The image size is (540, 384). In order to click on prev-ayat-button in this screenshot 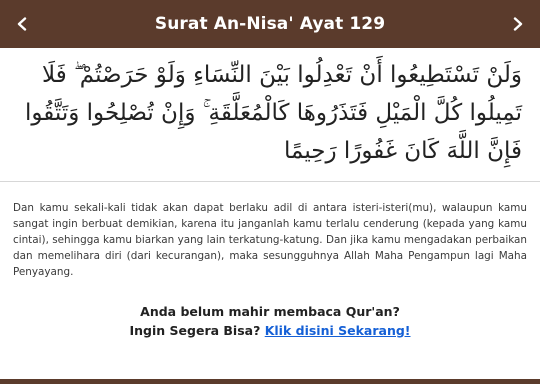, I will do `click(22, 24)`.